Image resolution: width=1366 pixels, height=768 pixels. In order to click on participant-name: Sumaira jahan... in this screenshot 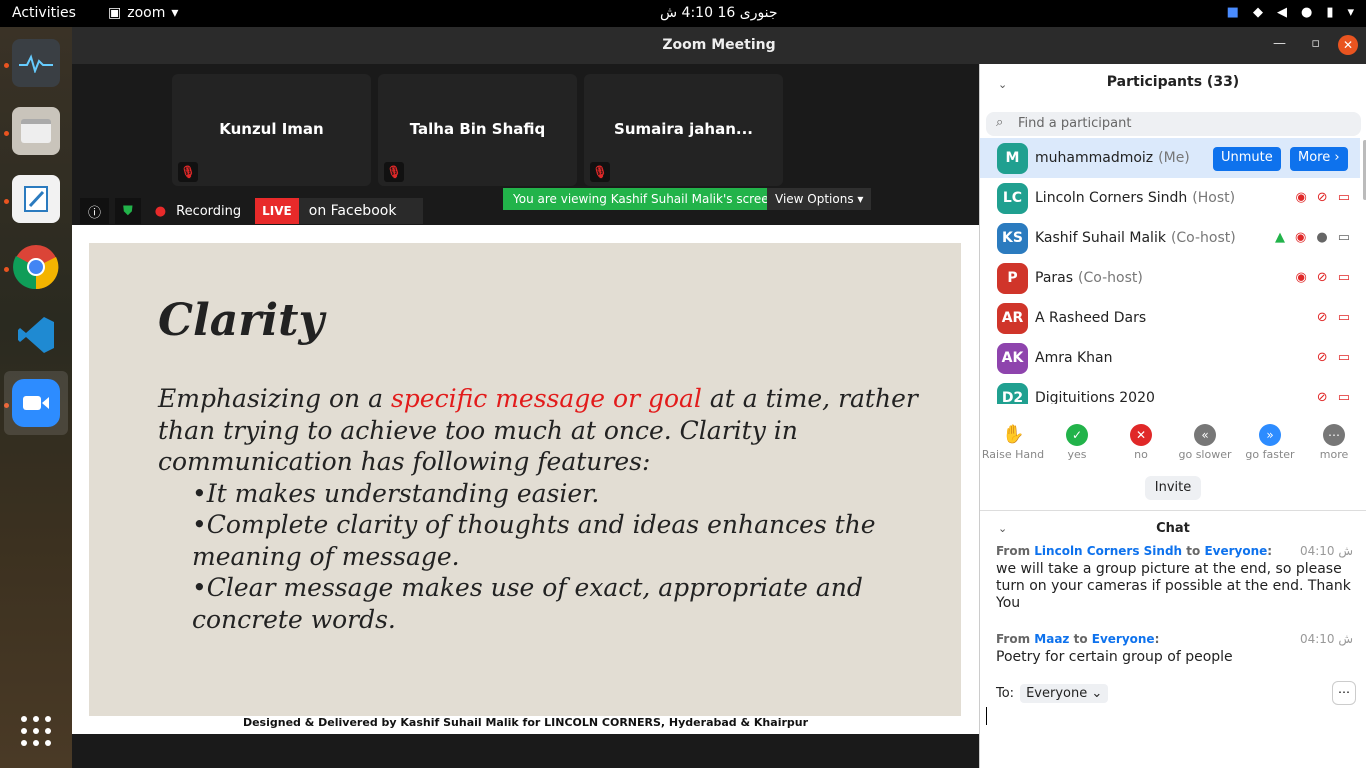, I will do `click(683, 129)`.